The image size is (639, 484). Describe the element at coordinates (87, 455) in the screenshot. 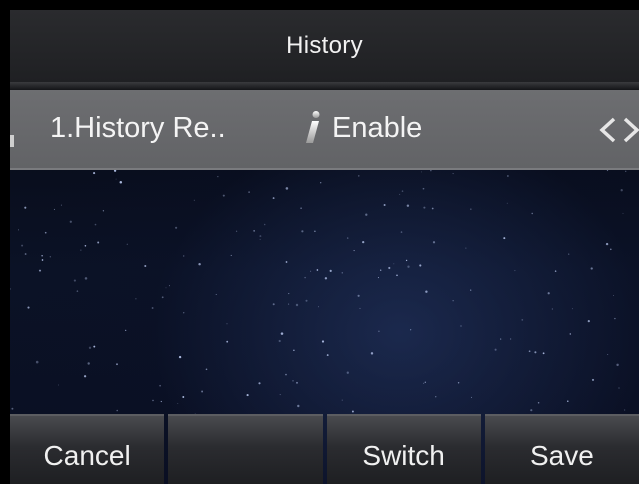

I see `softkey-label: Cancel` at that location.